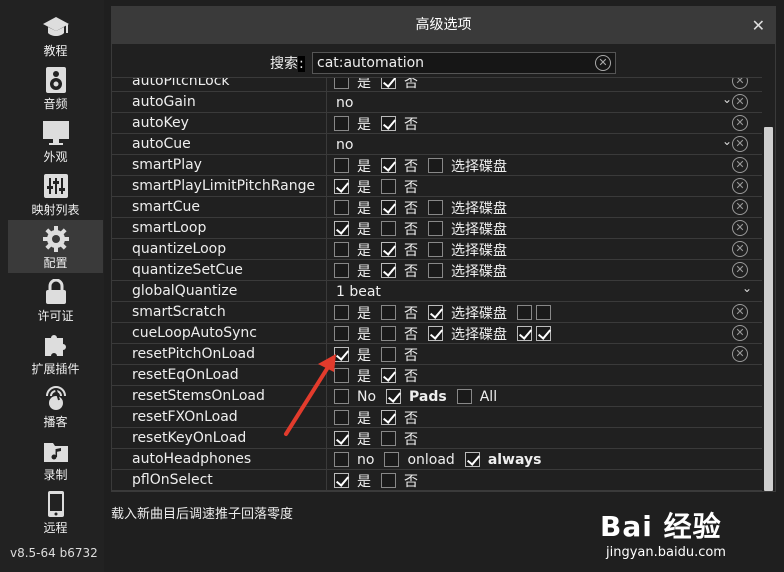  I want to click on close-button: ✕, so click(758, 25).